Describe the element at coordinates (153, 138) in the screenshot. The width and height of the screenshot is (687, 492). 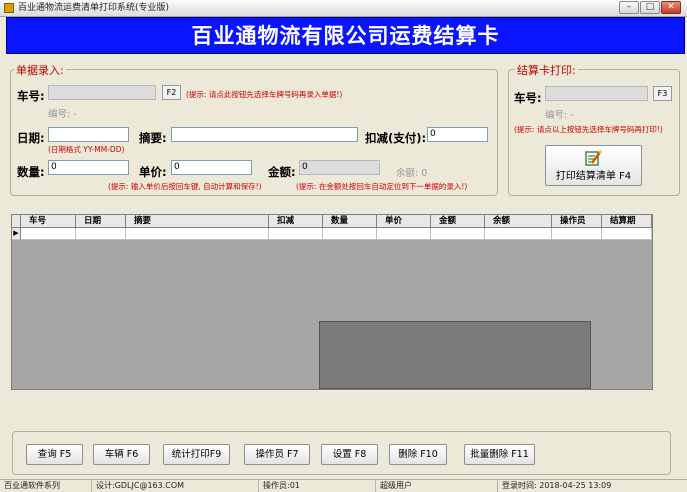
I see `summary-label: 摘要:` at that location.